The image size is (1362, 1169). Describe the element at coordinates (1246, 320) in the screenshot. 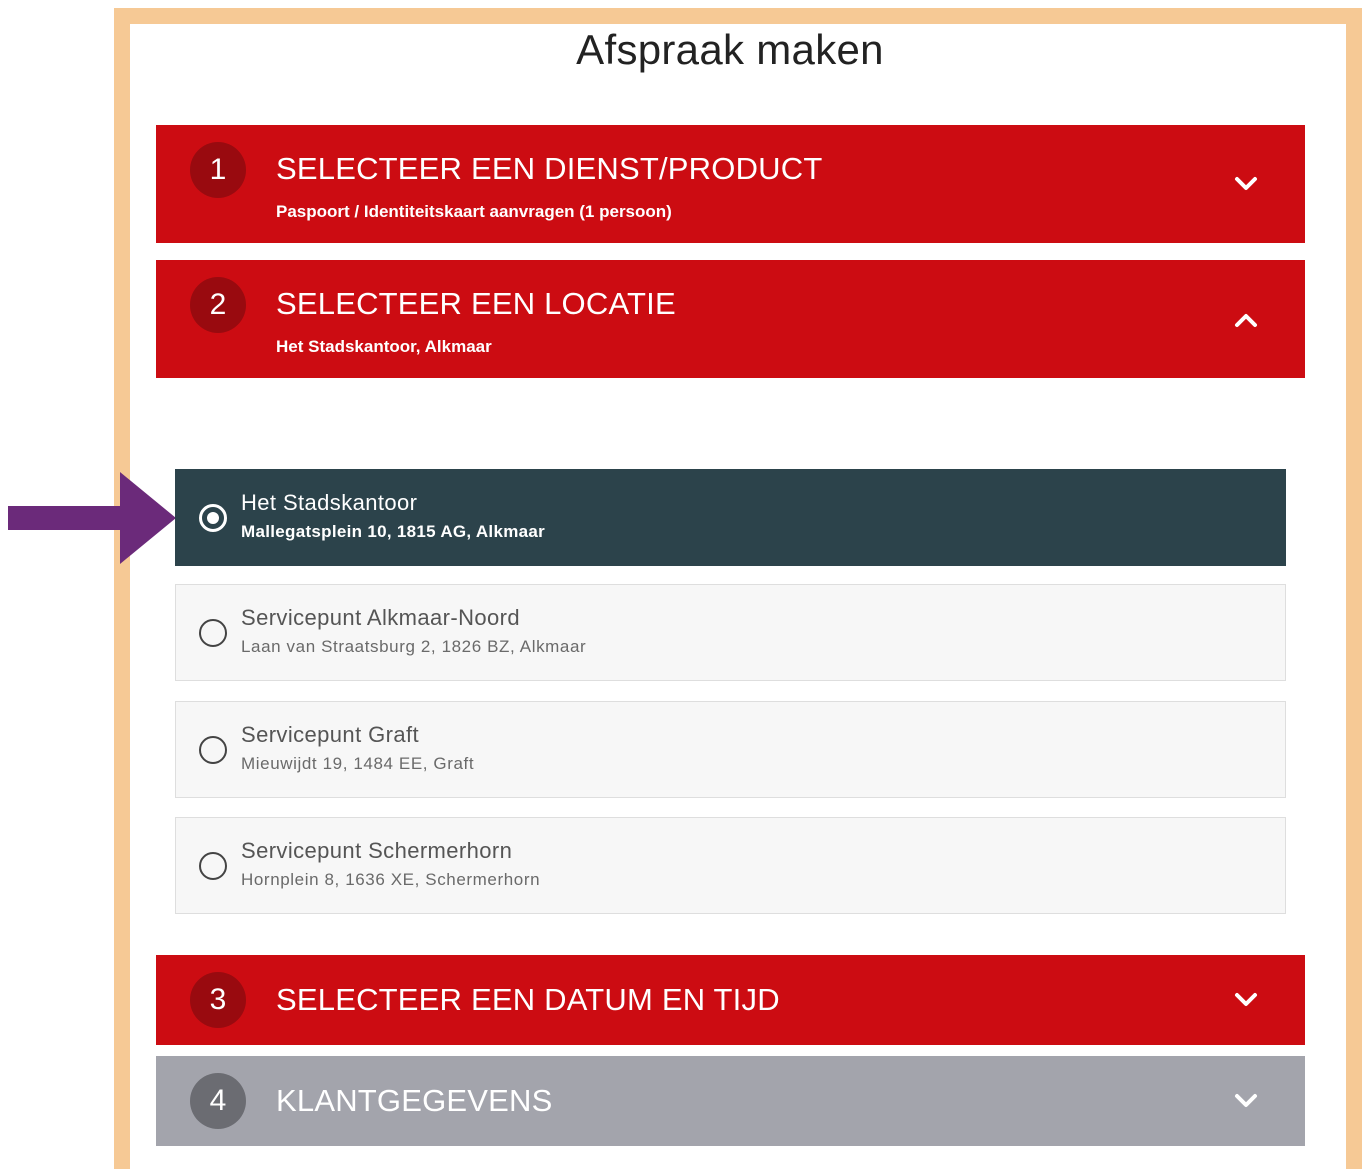

I see `chevron-up-icon` at that location.